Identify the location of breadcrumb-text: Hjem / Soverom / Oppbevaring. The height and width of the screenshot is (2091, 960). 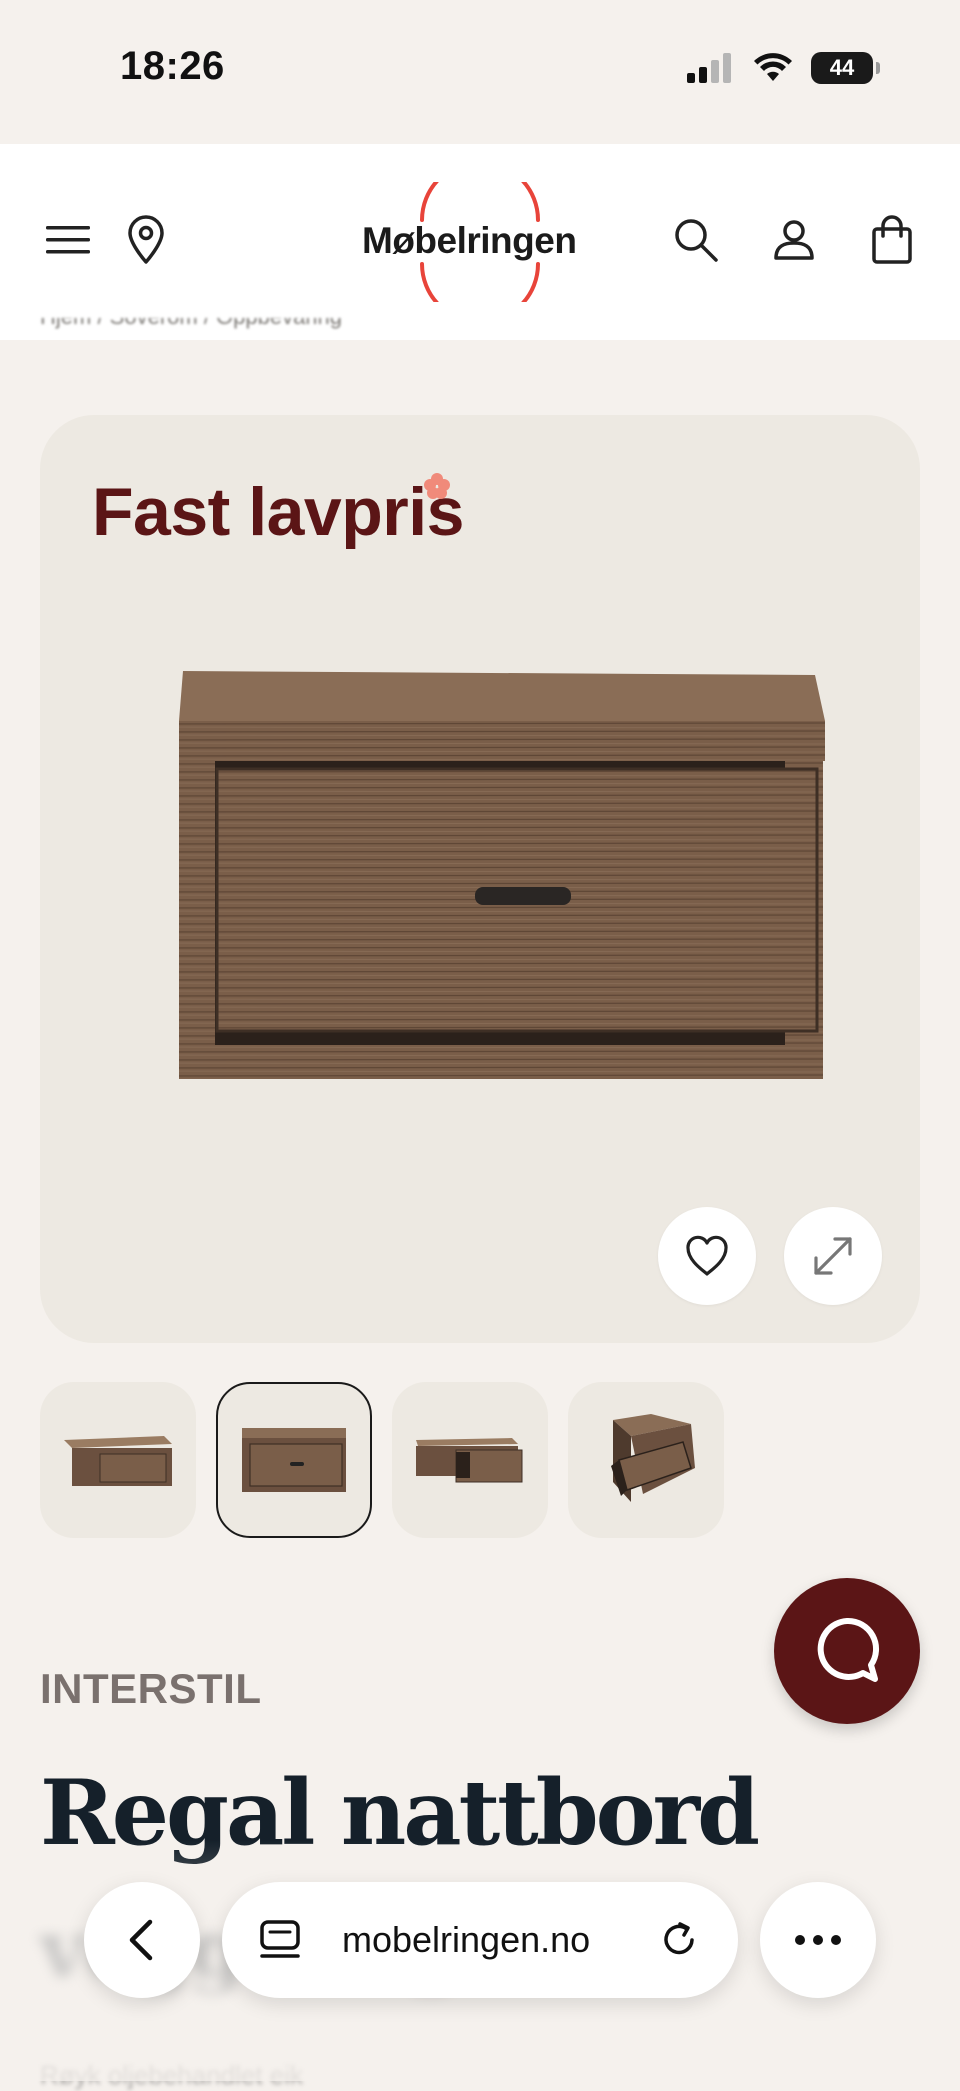
(191, 323).